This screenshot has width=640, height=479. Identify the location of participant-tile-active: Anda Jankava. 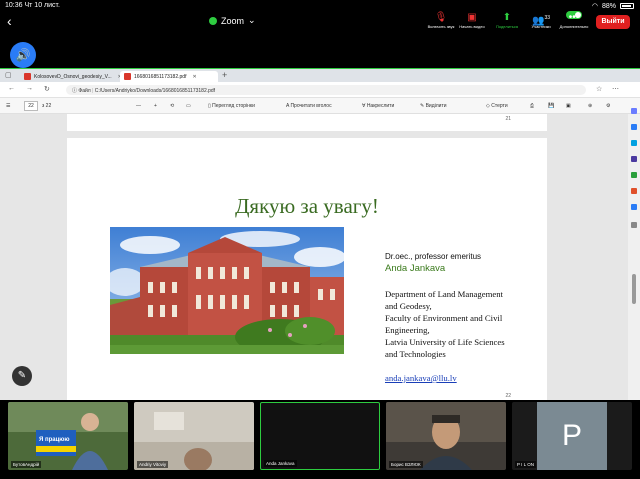
(320, 436).